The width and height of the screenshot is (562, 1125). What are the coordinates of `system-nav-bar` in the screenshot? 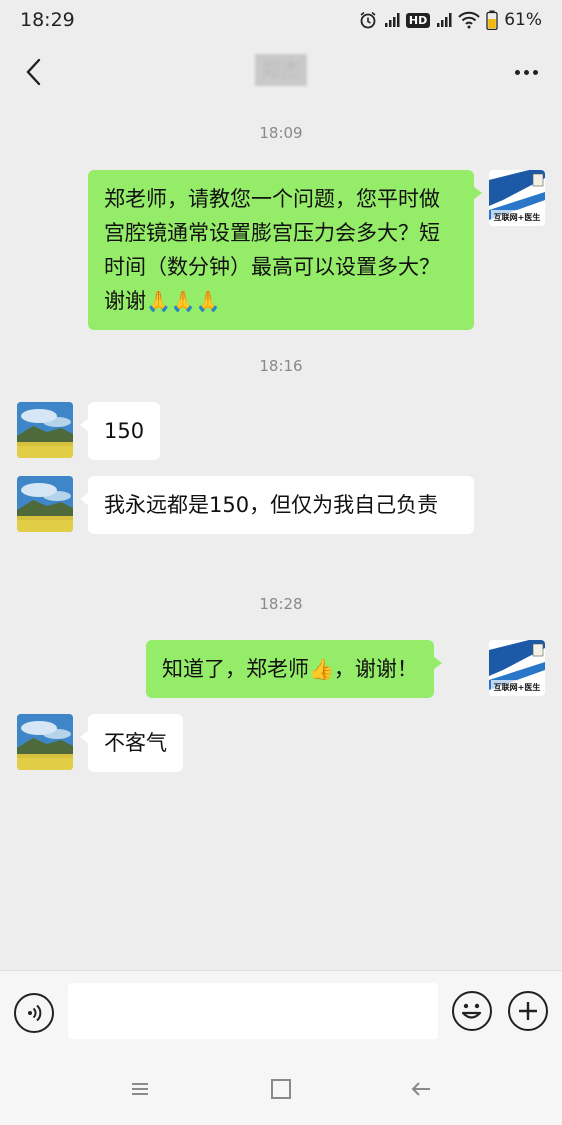 It's located at (281, 1089).